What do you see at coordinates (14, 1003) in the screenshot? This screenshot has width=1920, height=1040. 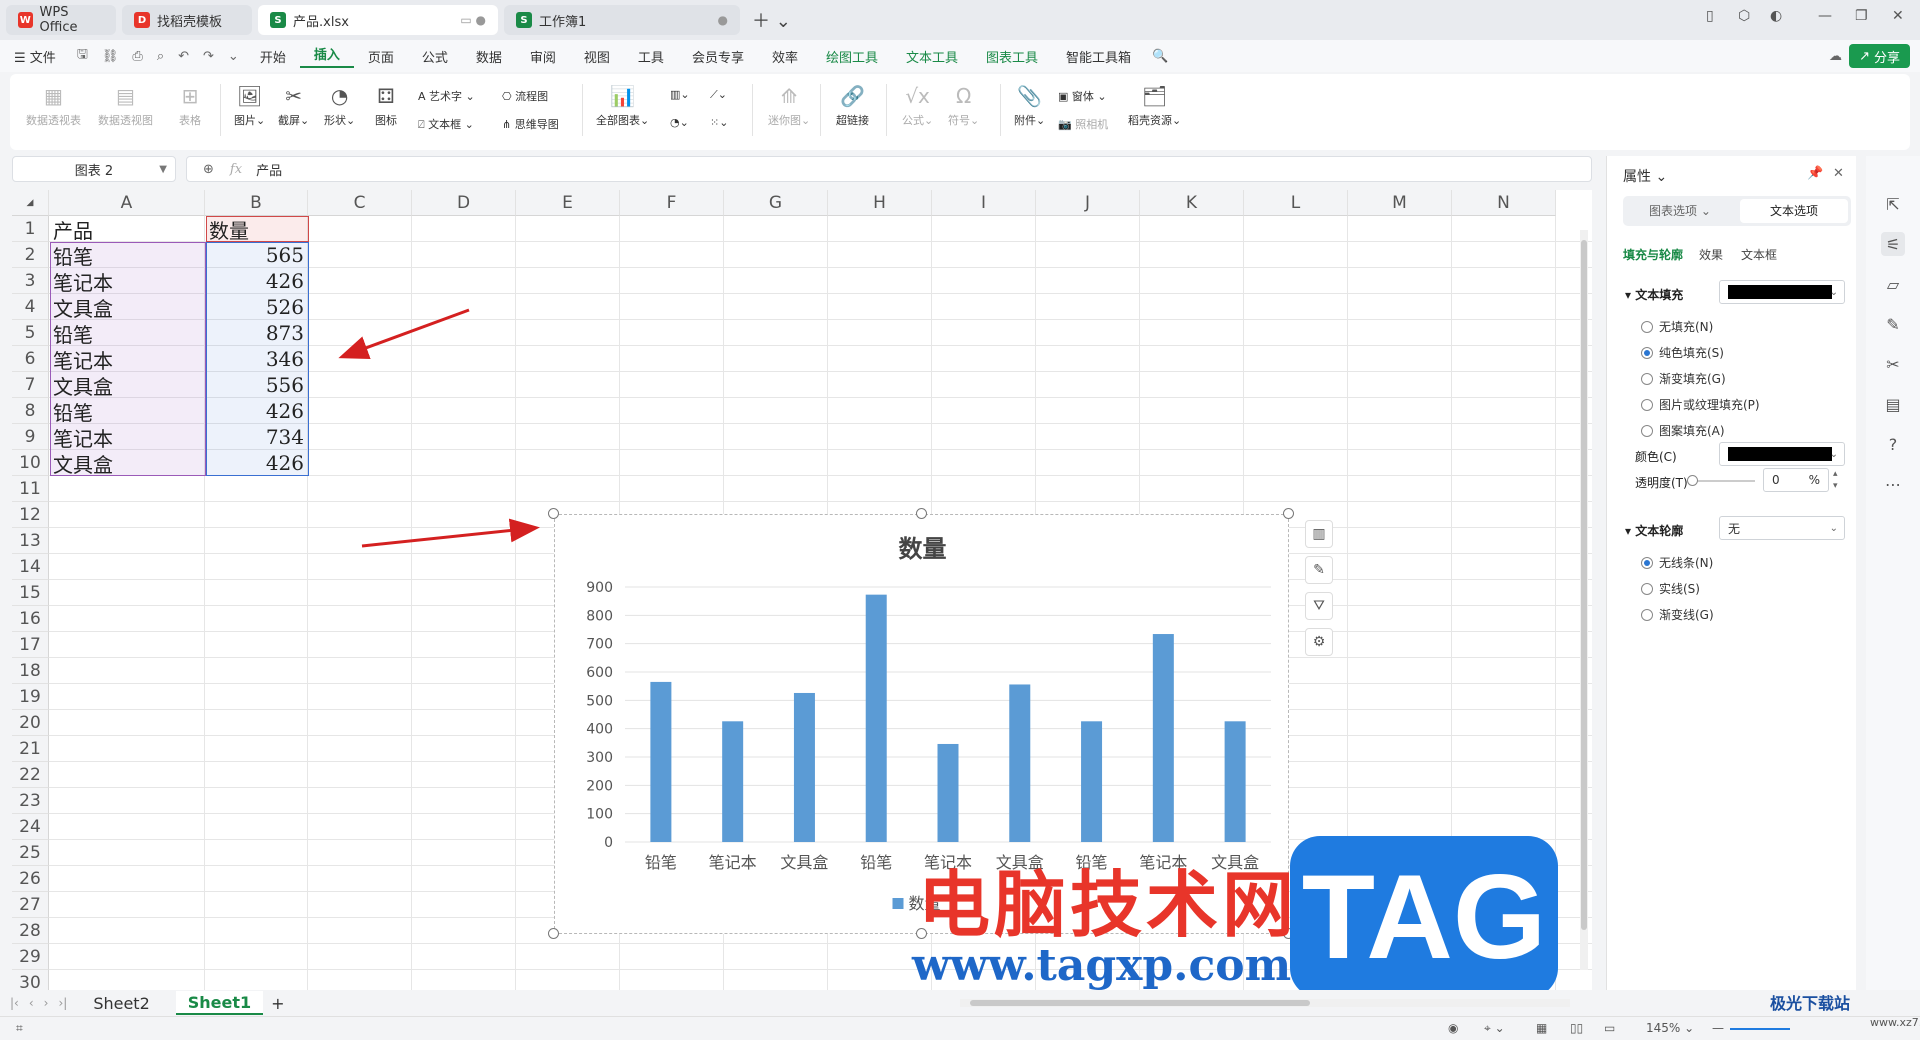 I see `first-sheet-icon: |‹` at bounding box center [14, 1003].